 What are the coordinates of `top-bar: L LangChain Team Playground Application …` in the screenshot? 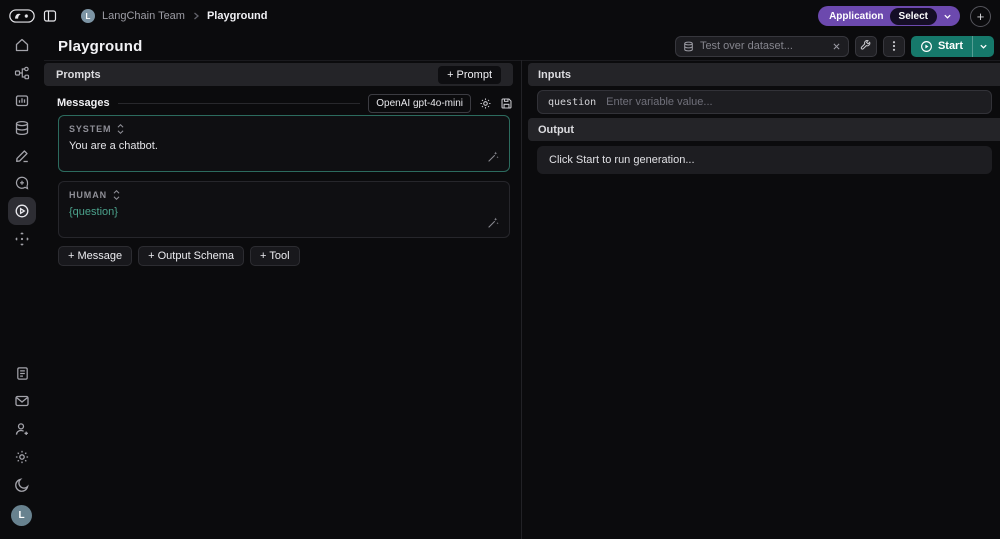 It's located at (500, 16).